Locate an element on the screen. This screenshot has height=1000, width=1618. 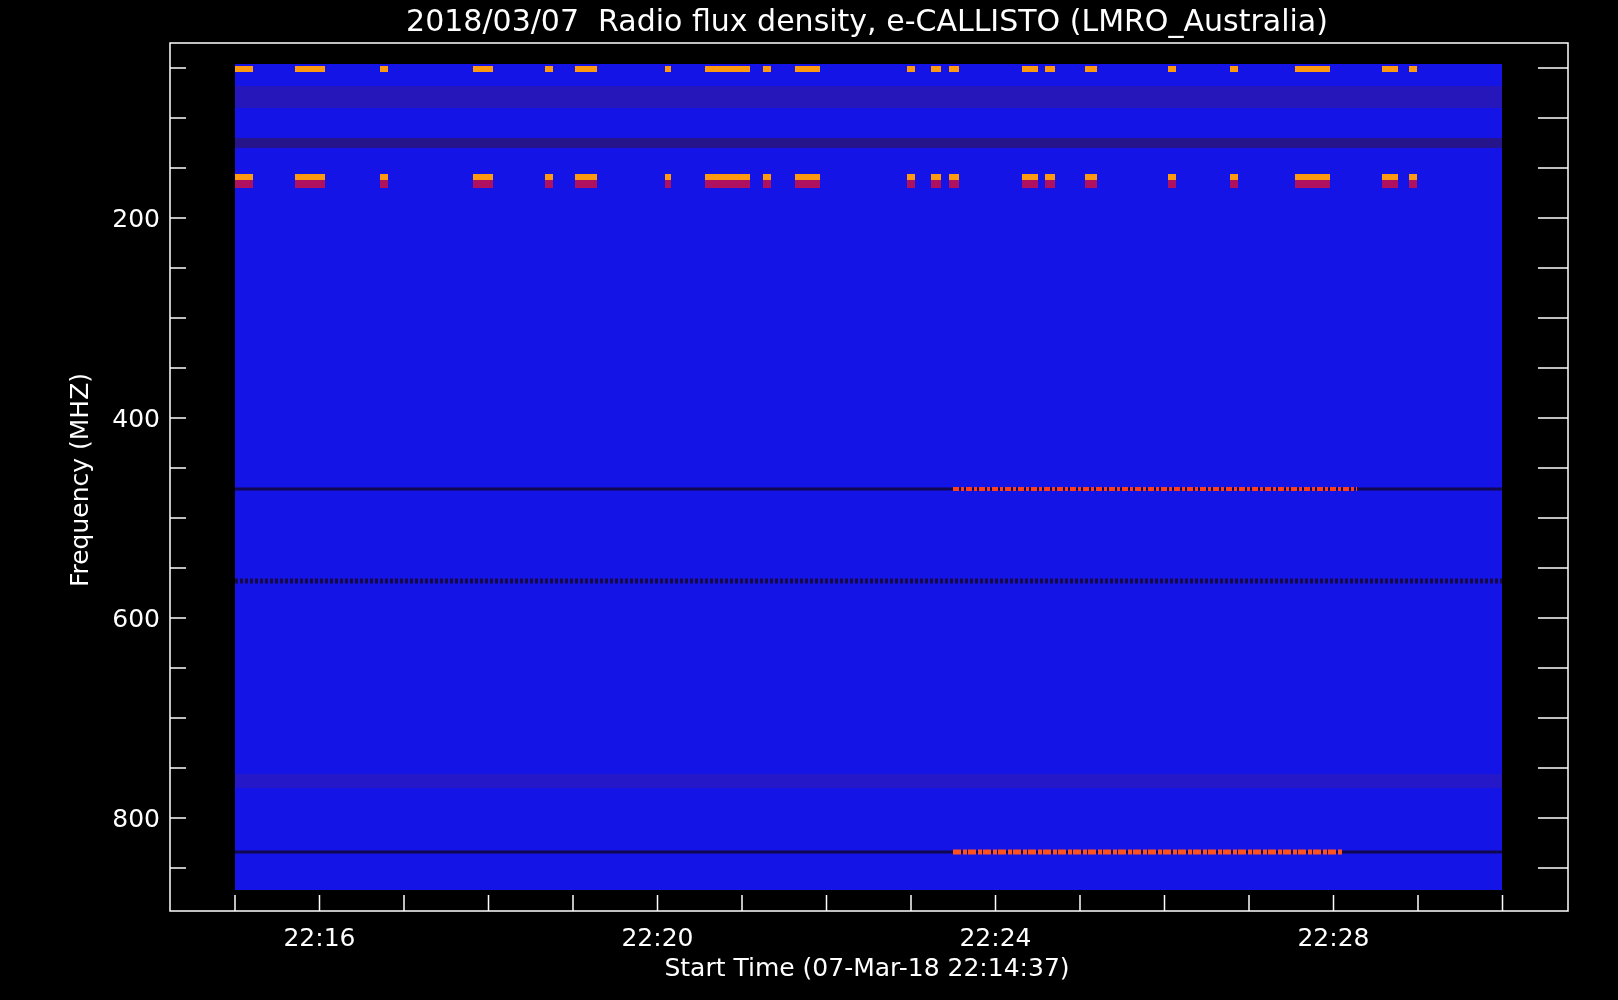
y-tick-label: 800 is located at coordinates (136, 818).